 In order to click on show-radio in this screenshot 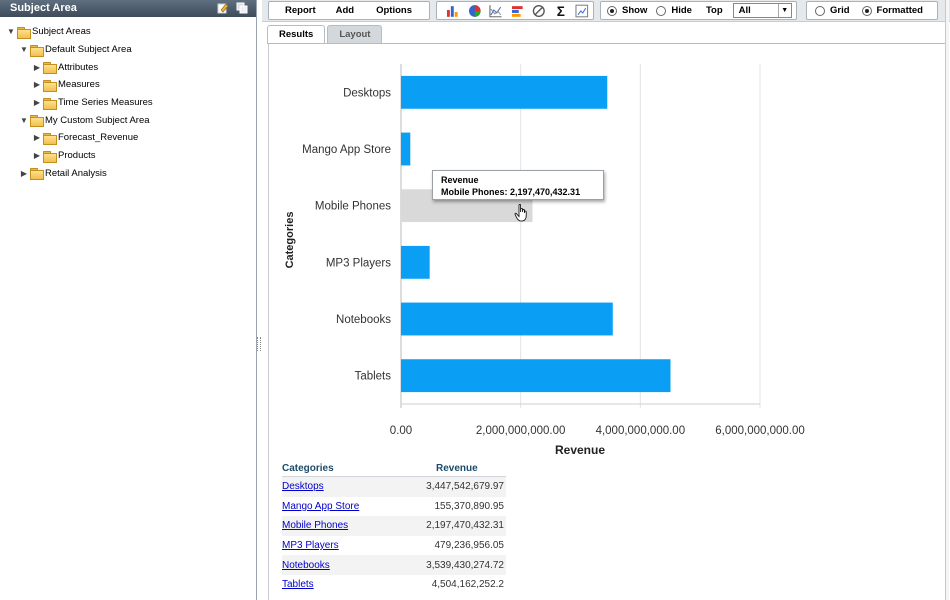, I will do `click(612, 10)`.